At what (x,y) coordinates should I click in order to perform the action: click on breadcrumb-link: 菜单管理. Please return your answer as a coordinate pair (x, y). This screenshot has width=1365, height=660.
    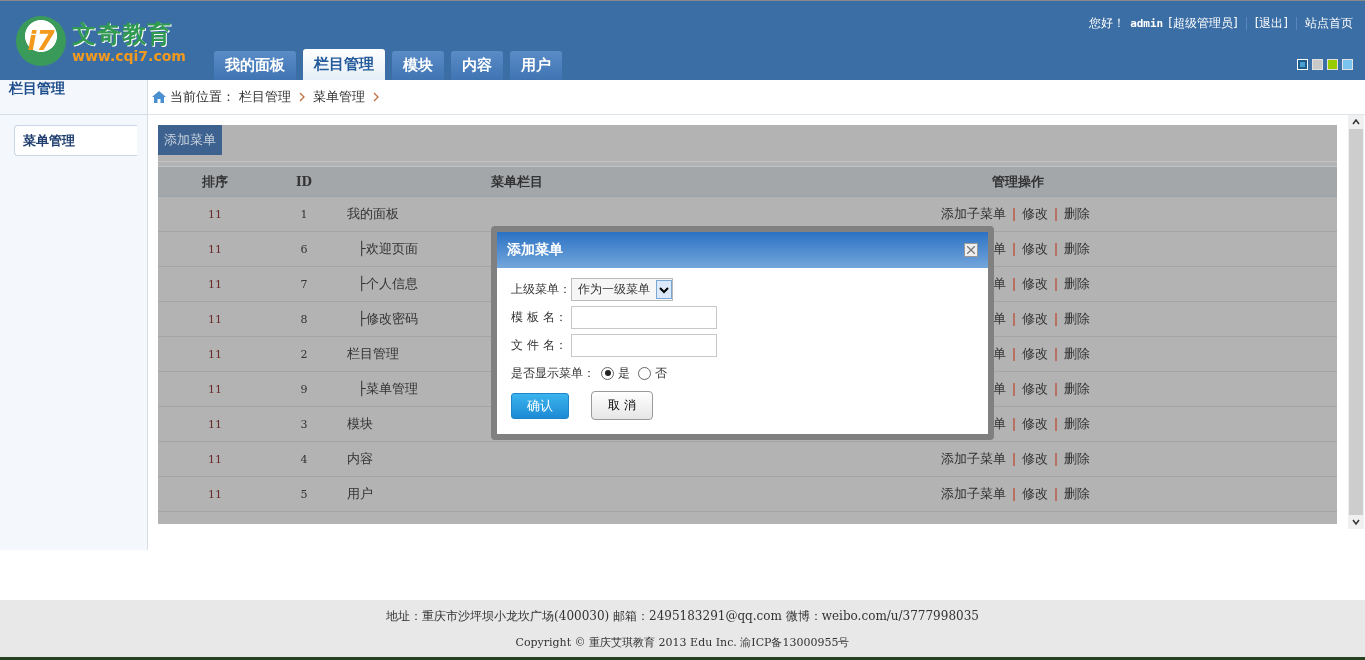
    Looking at the image, I should click on (339, 97).